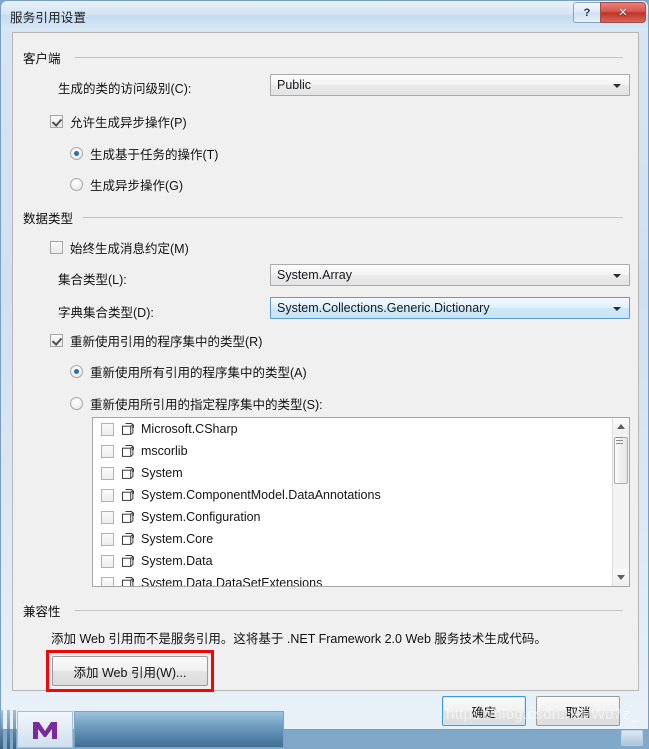 This screenshot has width=649, height=749. What do you see at coordinates (621, 460) in the screenshot?
I see `scrollbar-thumb` at bounding box center [621, 460].